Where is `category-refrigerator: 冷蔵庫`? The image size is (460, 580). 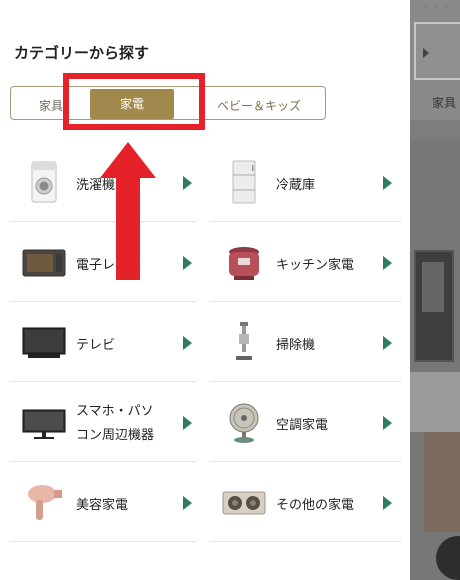
category-refrigerator: 冷蔵庫 is located at coordinates (305, 182).